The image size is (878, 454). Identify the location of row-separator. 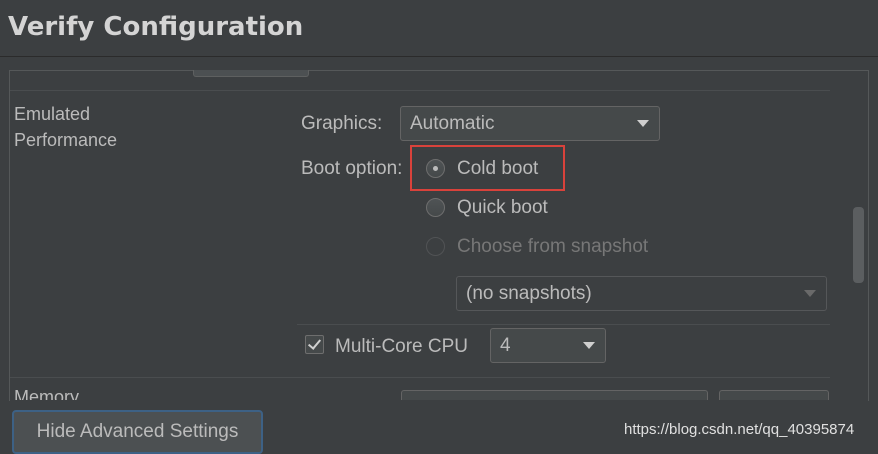
(563, 324).